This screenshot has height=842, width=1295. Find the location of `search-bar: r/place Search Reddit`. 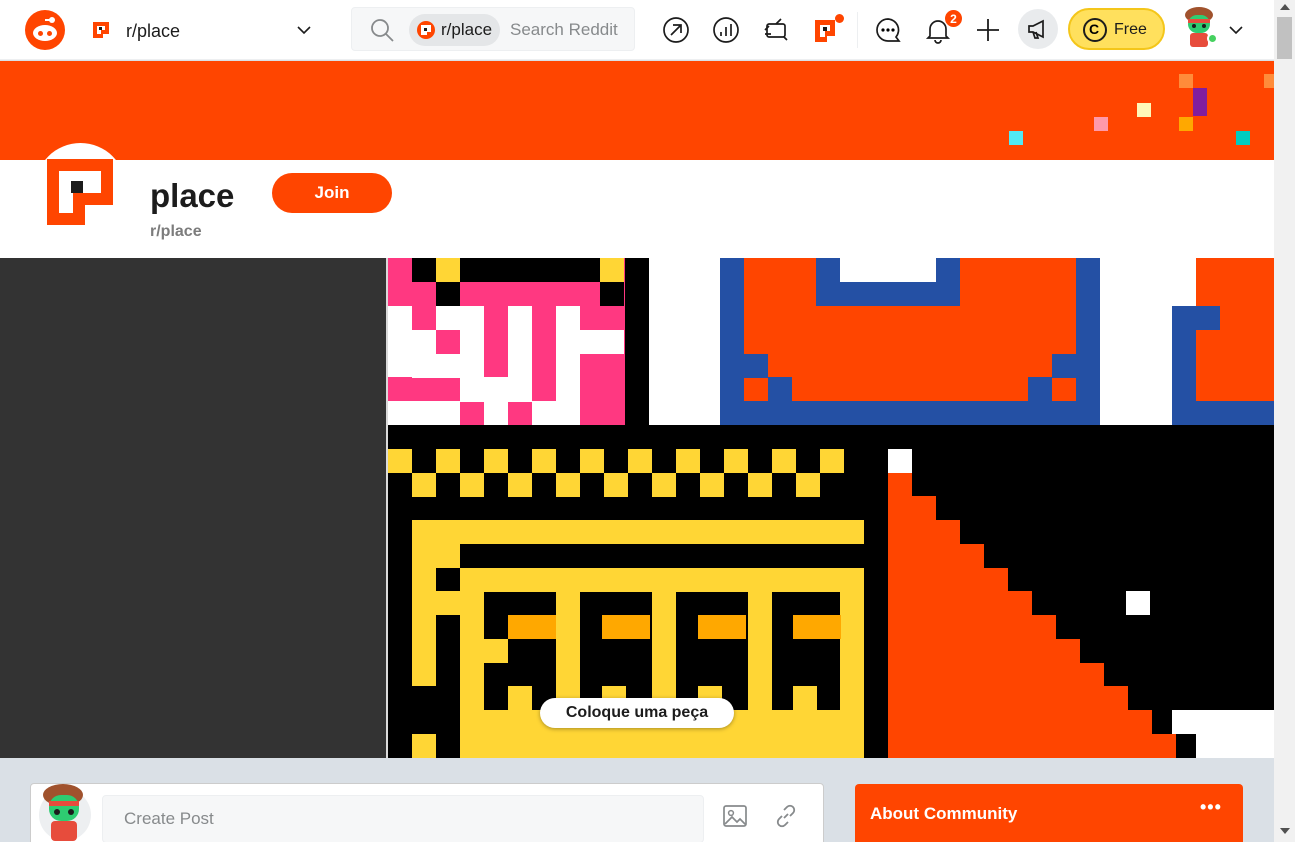

search-bar: r/place Search Reddit is located at coordinates (493, 29).